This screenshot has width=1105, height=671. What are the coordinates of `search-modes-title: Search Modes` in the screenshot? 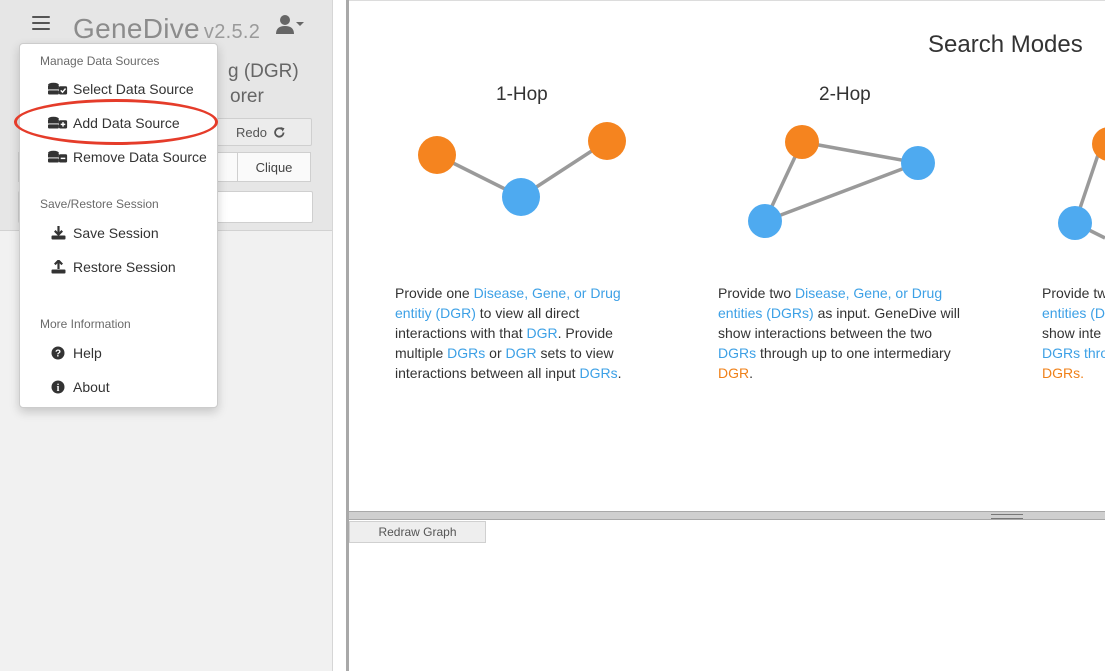 It's located at (1005, 44).